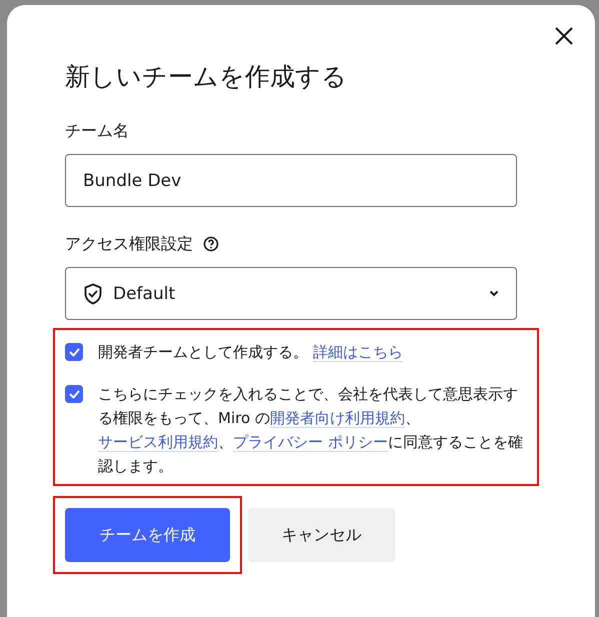 The height and width of the screenshot is (617, 599). Describe the element at coordinates (337, 418) in the screenshot. I see `terms-link: 開発者向け利用規約` at that location.